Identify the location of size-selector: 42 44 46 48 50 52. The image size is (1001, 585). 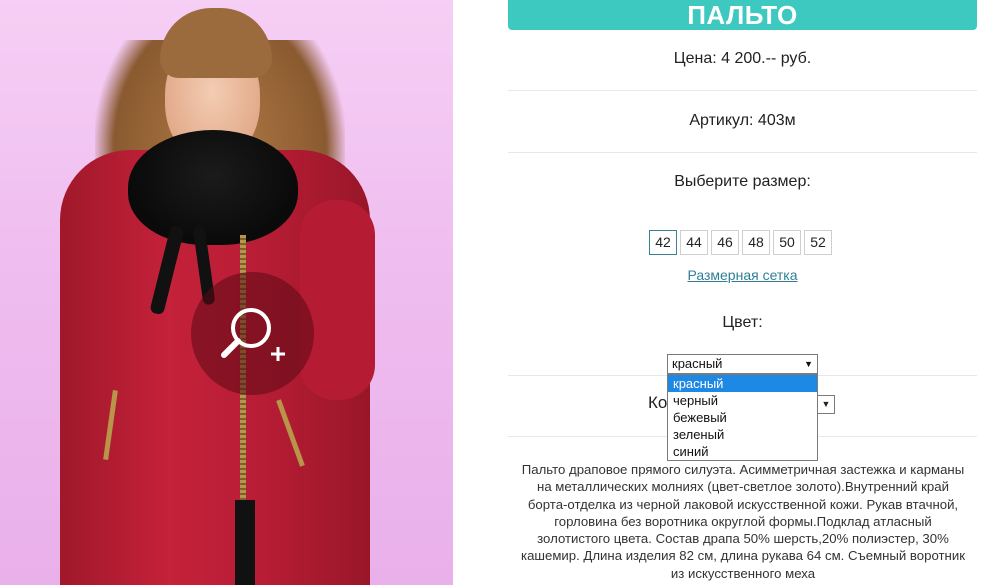
(740, 242).